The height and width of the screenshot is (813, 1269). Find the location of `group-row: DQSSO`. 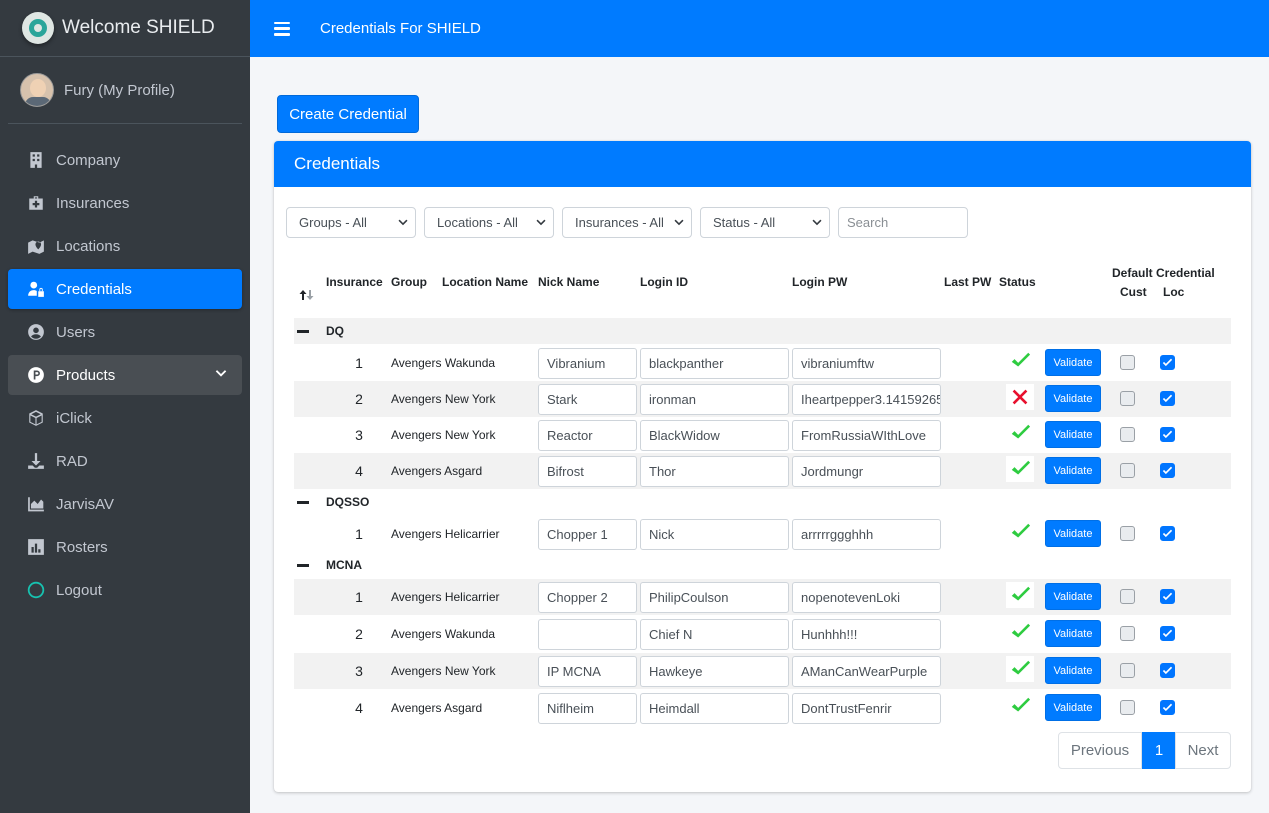

group-row: DQSSO is located at coordinates (762, 502).